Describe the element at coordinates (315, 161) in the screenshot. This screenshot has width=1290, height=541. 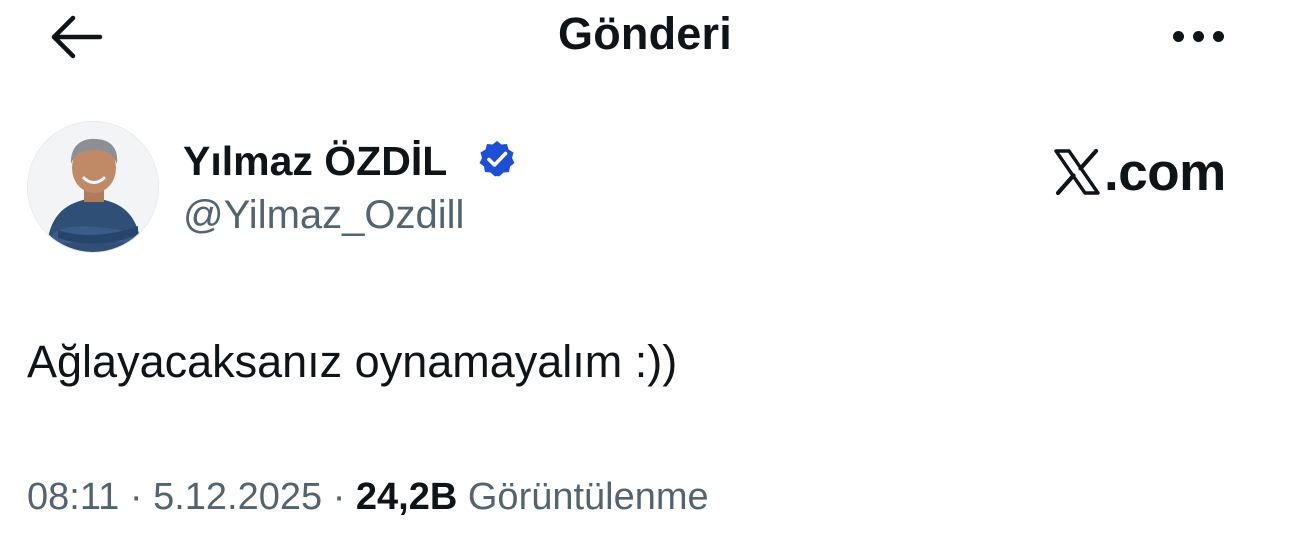
I see `author-name: Yılmaz ÖZDİL` at that location.